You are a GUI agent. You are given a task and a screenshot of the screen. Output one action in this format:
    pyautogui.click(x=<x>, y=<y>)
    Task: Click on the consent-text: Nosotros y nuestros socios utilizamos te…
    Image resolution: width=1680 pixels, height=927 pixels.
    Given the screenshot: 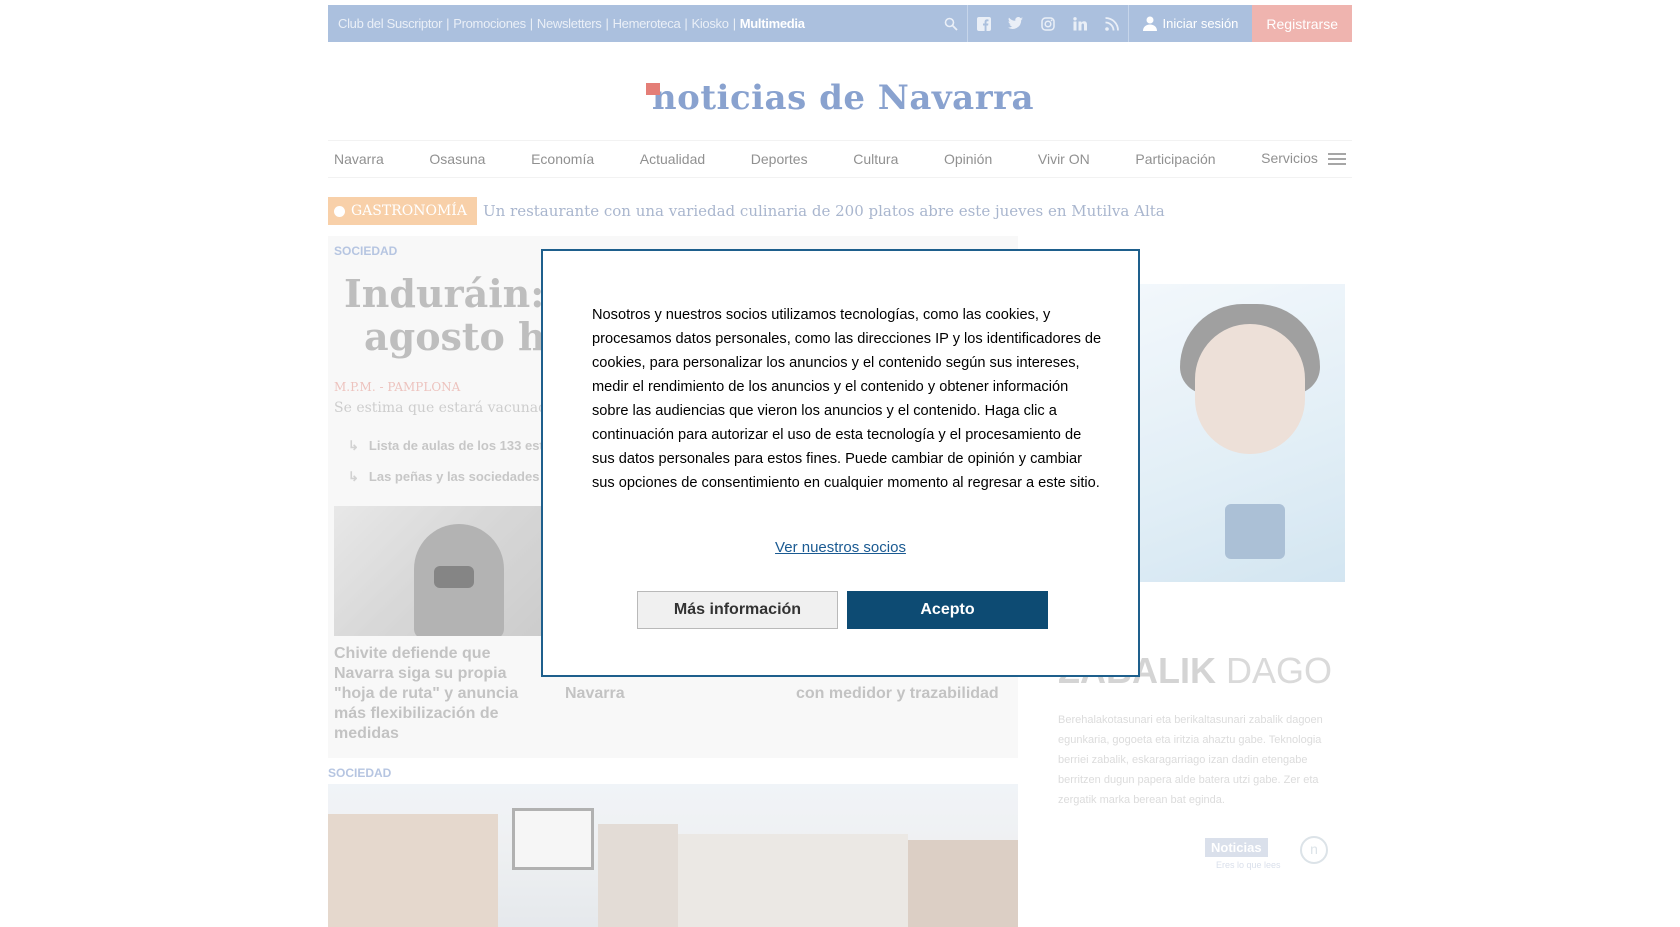 What is the action you would take?
    pyautogui.click(x=847, y=399)
    